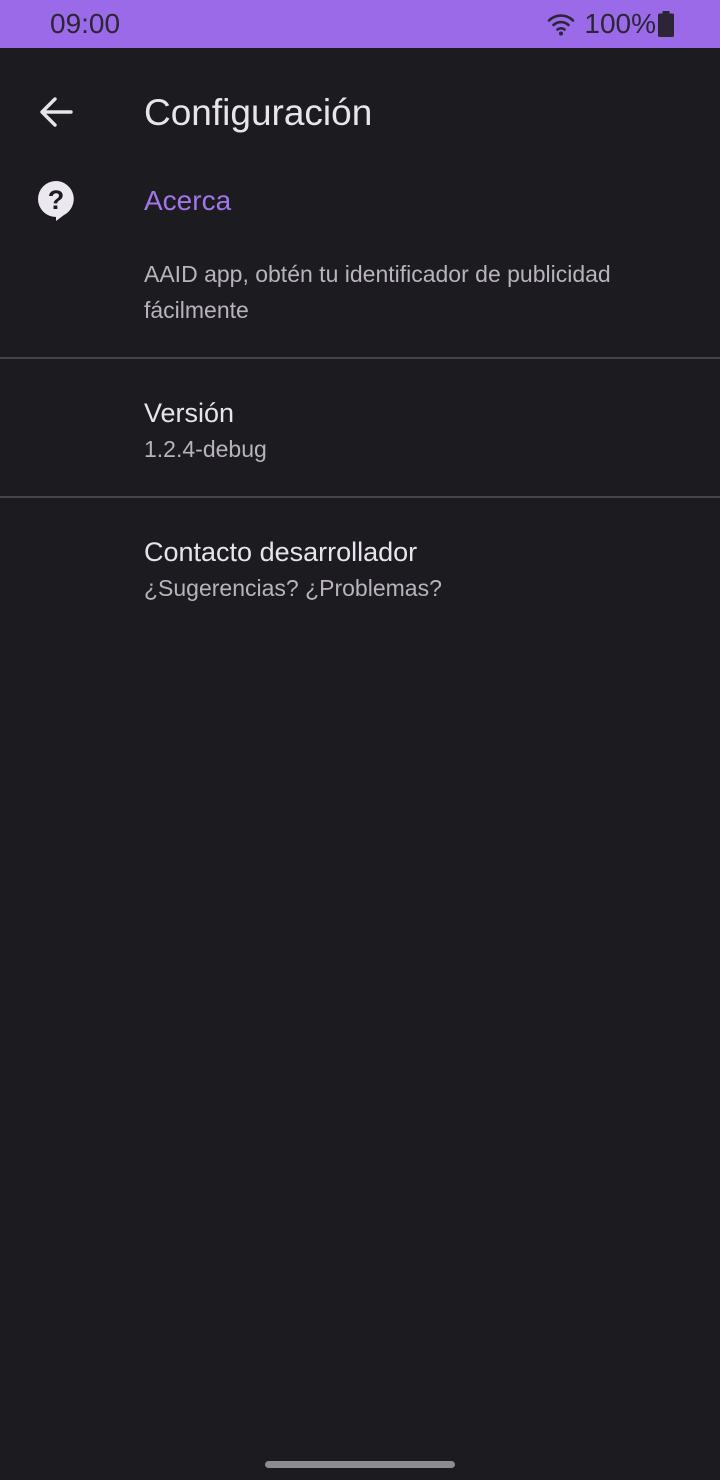 The image size is (720, 1480). Describe the element at coordinates (360, 1464) in the screenshot. I see `gesture-navigation-handle` at that location.